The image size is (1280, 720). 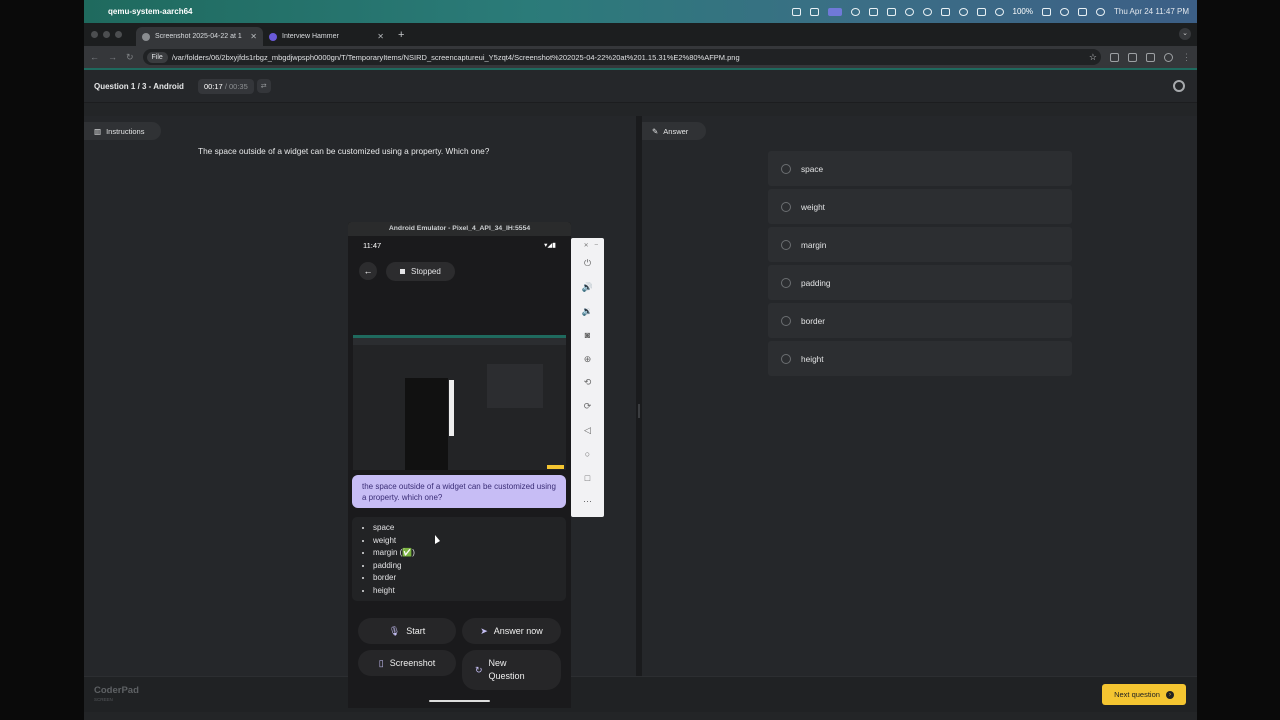 I want to click on back-arrow-icon: ←, so click(x=368, y=271).